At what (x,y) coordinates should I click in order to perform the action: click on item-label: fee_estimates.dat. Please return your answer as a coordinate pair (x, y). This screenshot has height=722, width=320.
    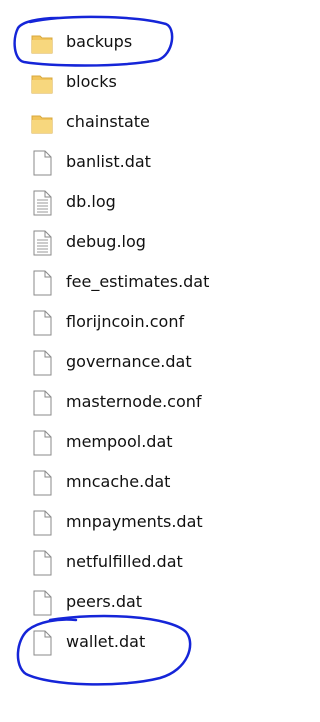
    Looking at the image, I should click on (138, 281).